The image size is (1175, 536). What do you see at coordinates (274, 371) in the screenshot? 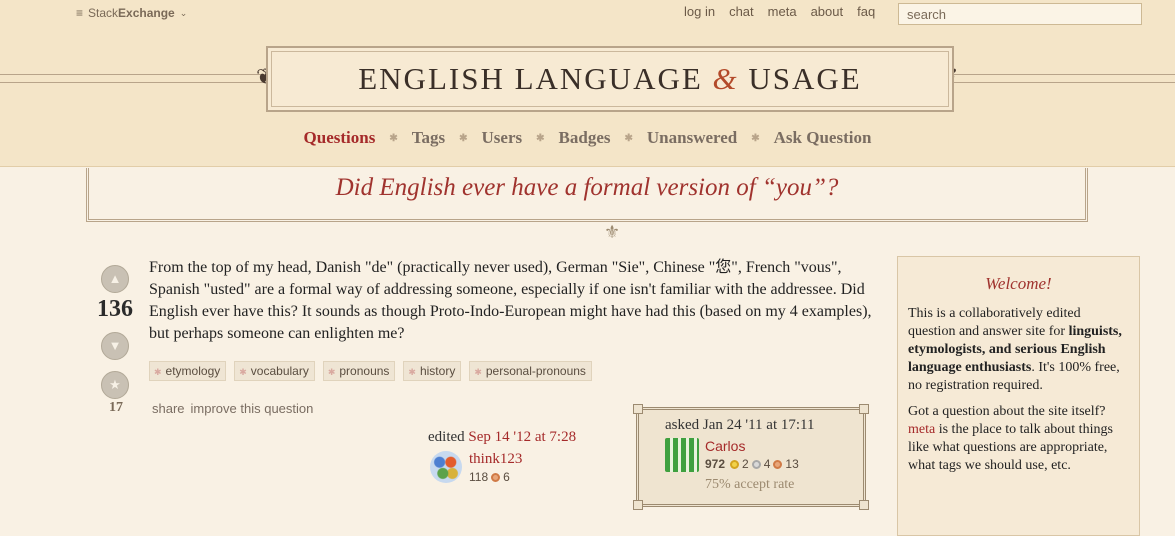
I see `tag-vocabulary: ✱ vocabulary` at bounding box center [274, 371].